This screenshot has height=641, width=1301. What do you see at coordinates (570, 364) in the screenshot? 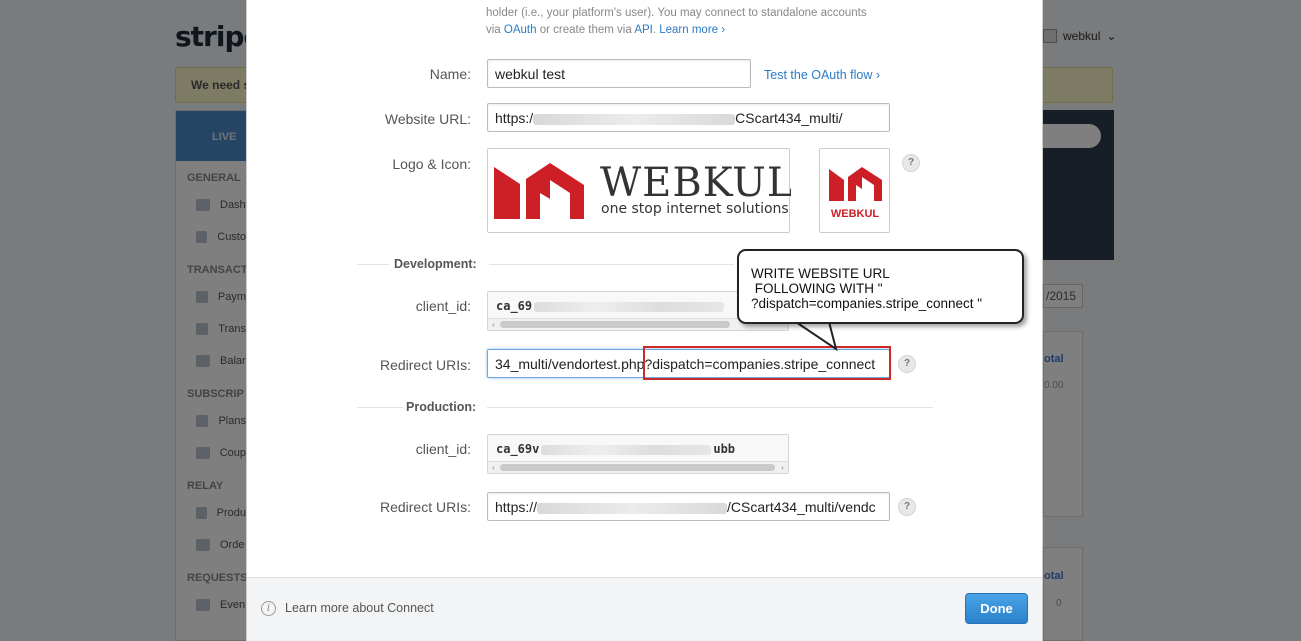
I see `redirect-text: 34_multi/vendortest.php` at bounding box center [570, 364].